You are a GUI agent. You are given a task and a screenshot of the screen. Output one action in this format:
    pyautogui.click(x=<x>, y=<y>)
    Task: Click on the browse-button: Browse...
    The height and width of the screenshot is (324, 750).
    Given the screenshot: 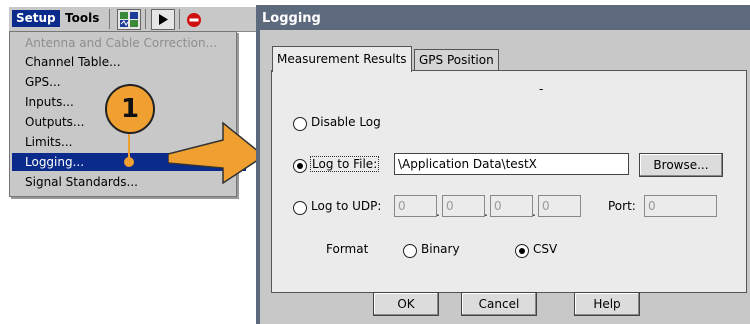 What is the action you would take?
    pyautogui.click(x=681, y=165)
    